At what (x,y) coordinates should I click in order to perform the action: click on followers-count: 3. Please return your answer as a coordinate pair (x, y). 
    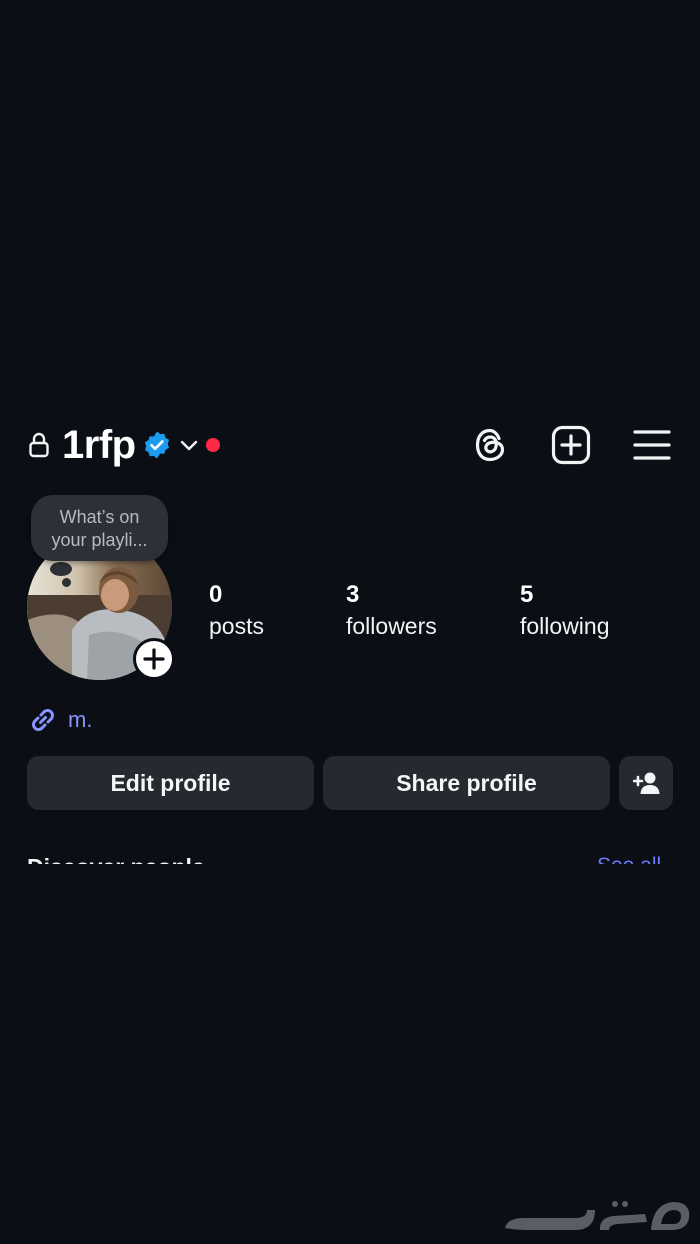
    Looking at the image, I should click on (353, 594).